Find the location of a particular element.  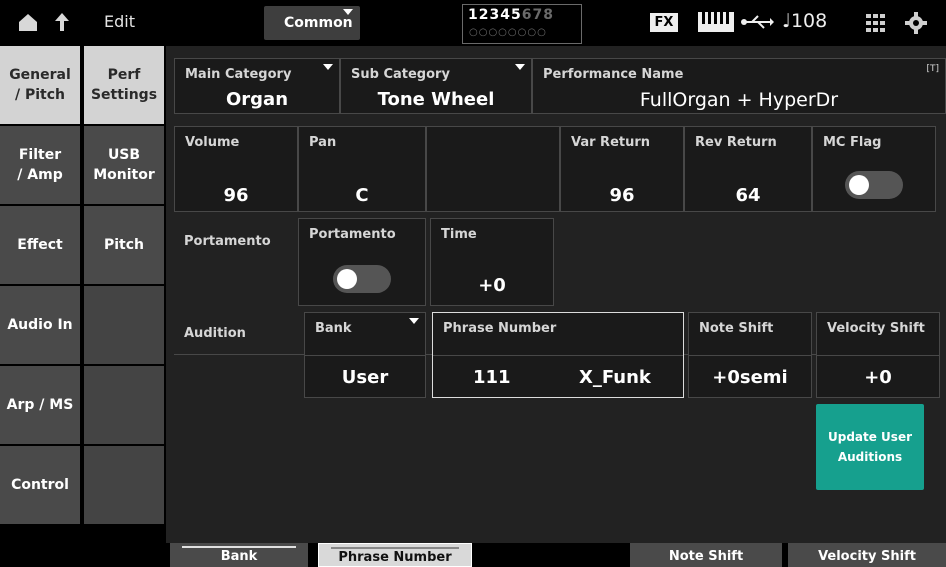

pan-label: Pan is located at coordinates (323, 142).